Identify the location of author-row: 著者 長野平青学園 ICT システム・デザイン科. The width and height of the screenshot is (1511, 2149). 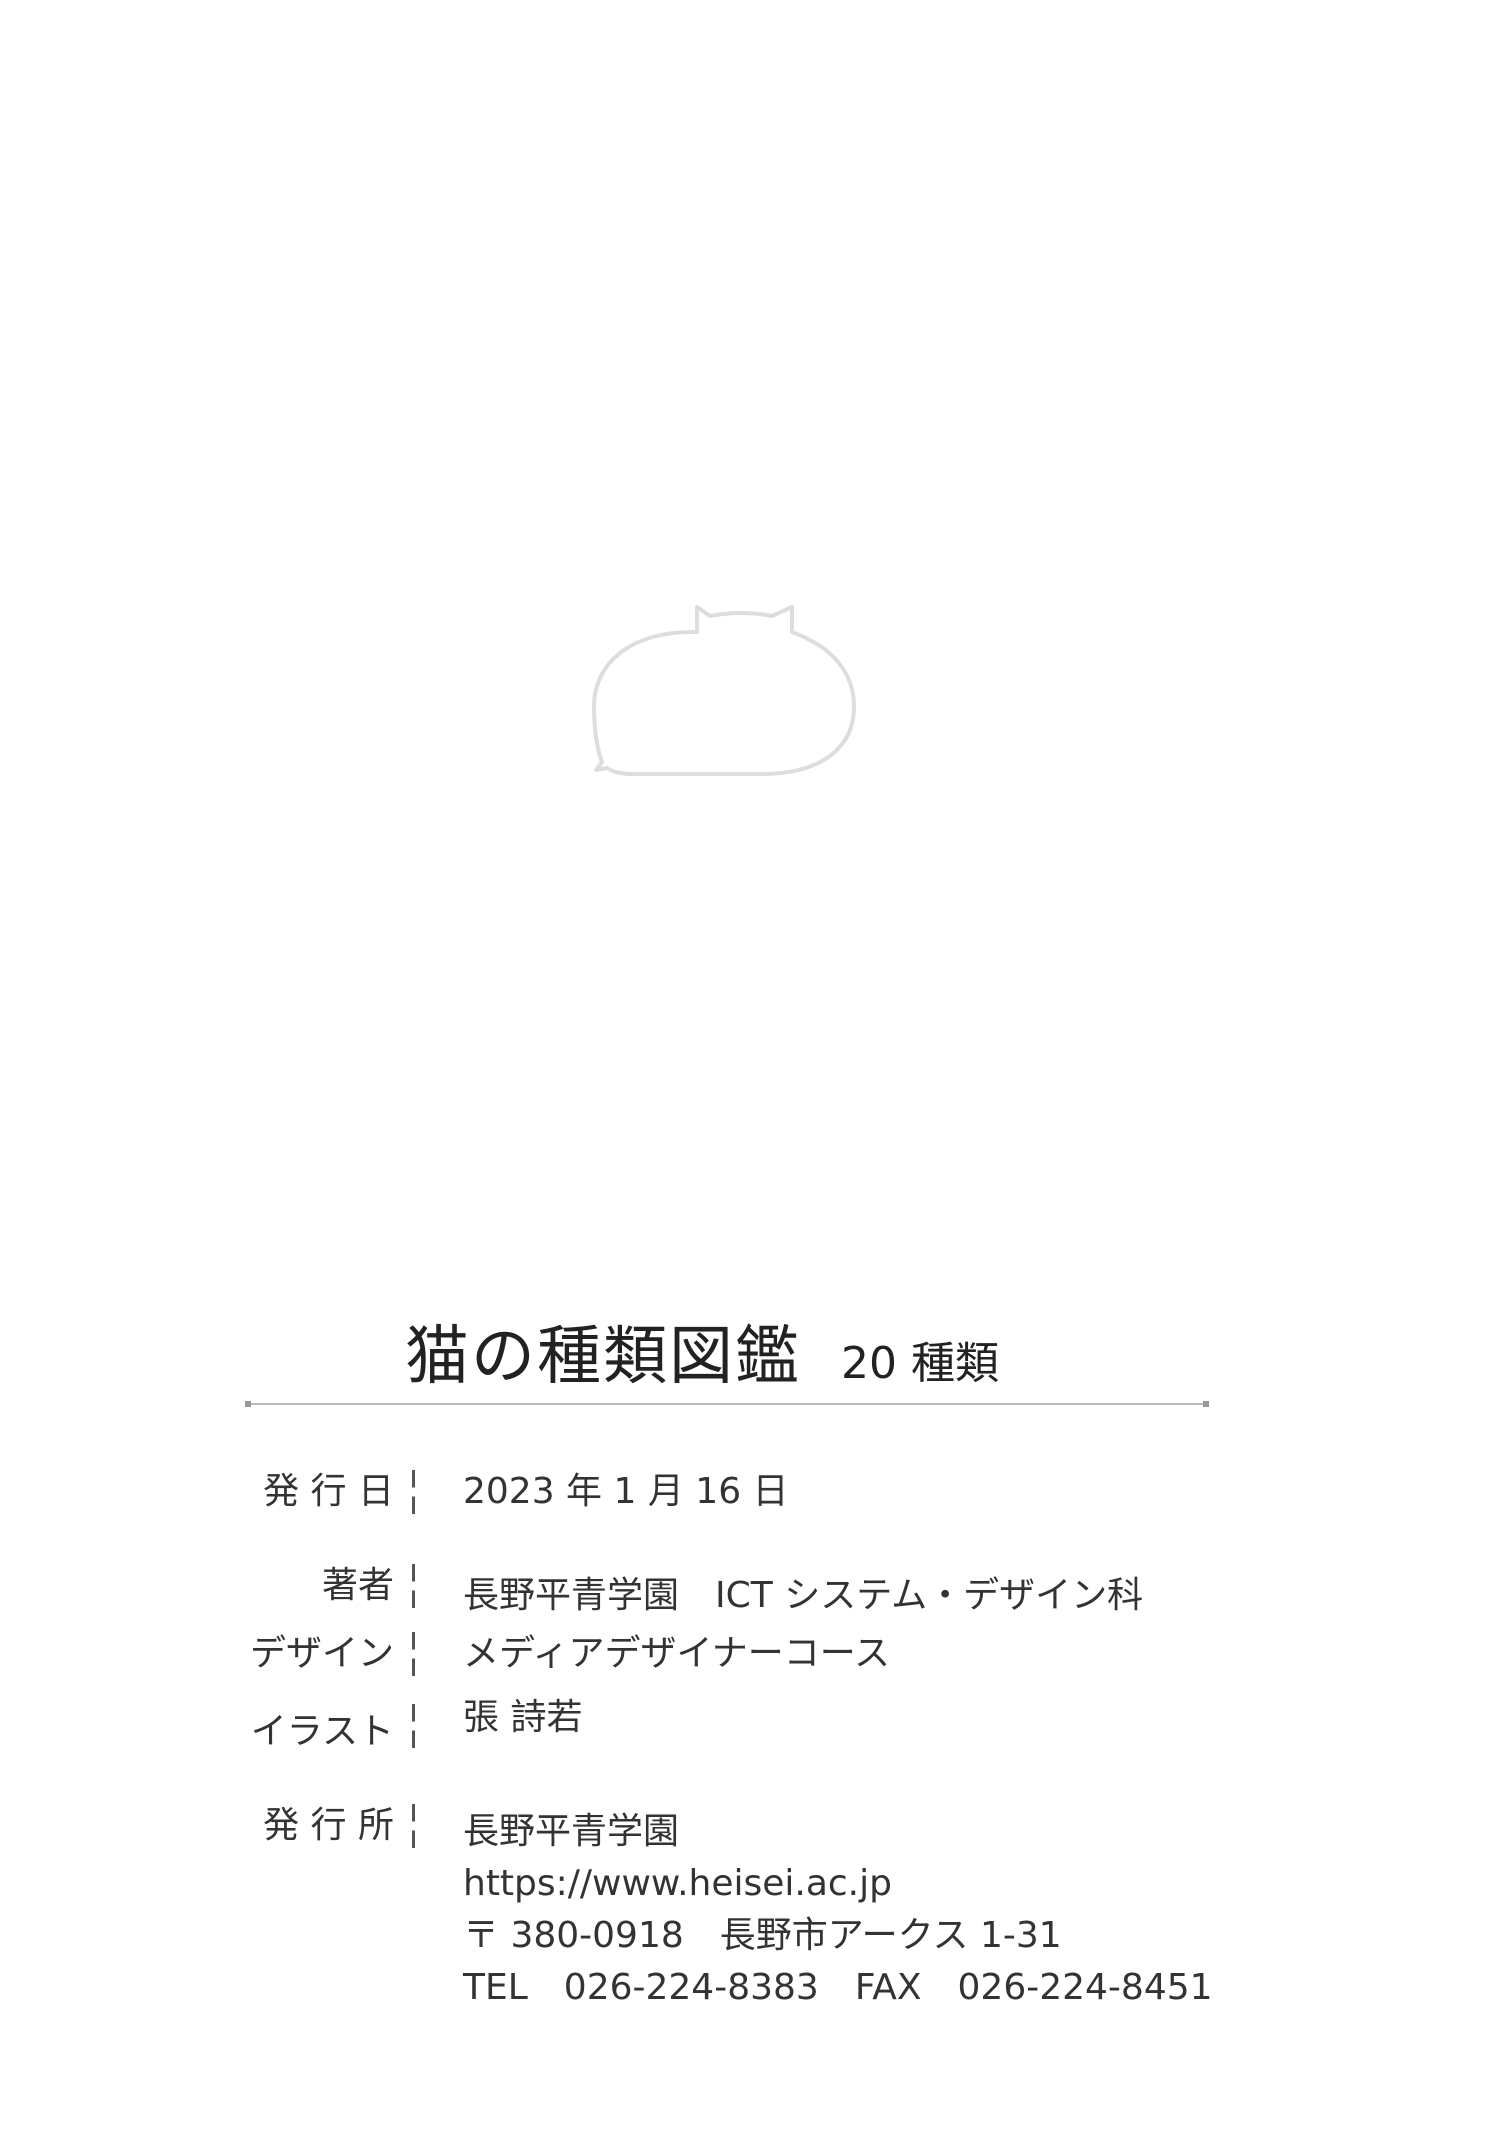
(755, 1588).